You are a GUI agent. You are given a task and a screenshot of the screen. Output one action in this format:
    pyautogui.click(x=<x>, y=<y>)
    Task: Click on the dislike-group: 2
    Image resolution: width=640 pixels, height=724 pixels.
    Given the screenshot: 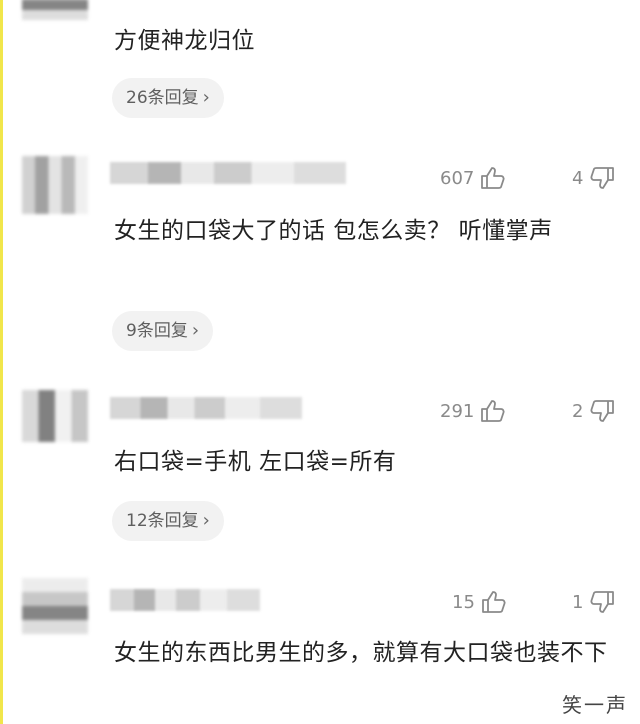 What is the action you would take?
    pyautogui.click(x=593, y=411)
    